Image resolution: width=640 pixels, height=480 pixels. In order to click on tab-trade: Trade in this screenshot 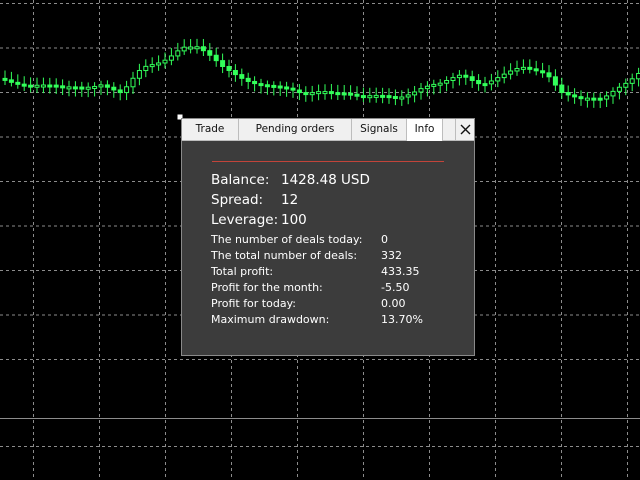, I will do `click(210, 129)`.